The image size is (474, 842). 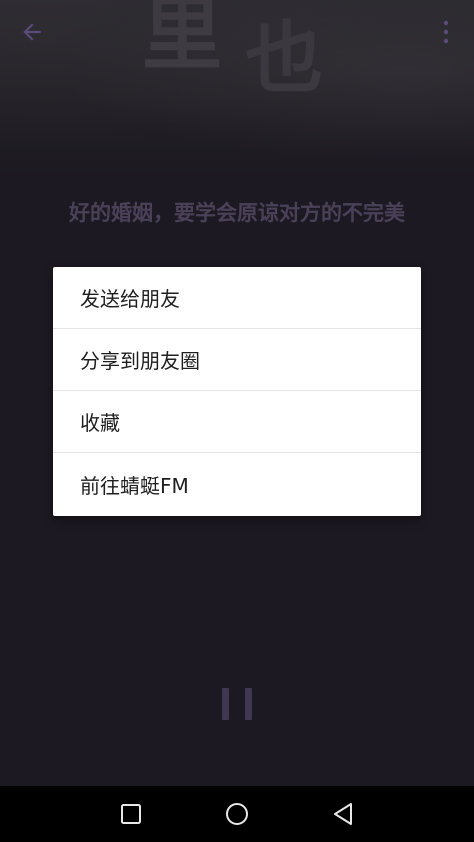 What do you see at coordinates (237, 360) in the screenshot?
I see `menu-item-share-to-moments: 分享到朋友圈` at bounding box center [237, 360].